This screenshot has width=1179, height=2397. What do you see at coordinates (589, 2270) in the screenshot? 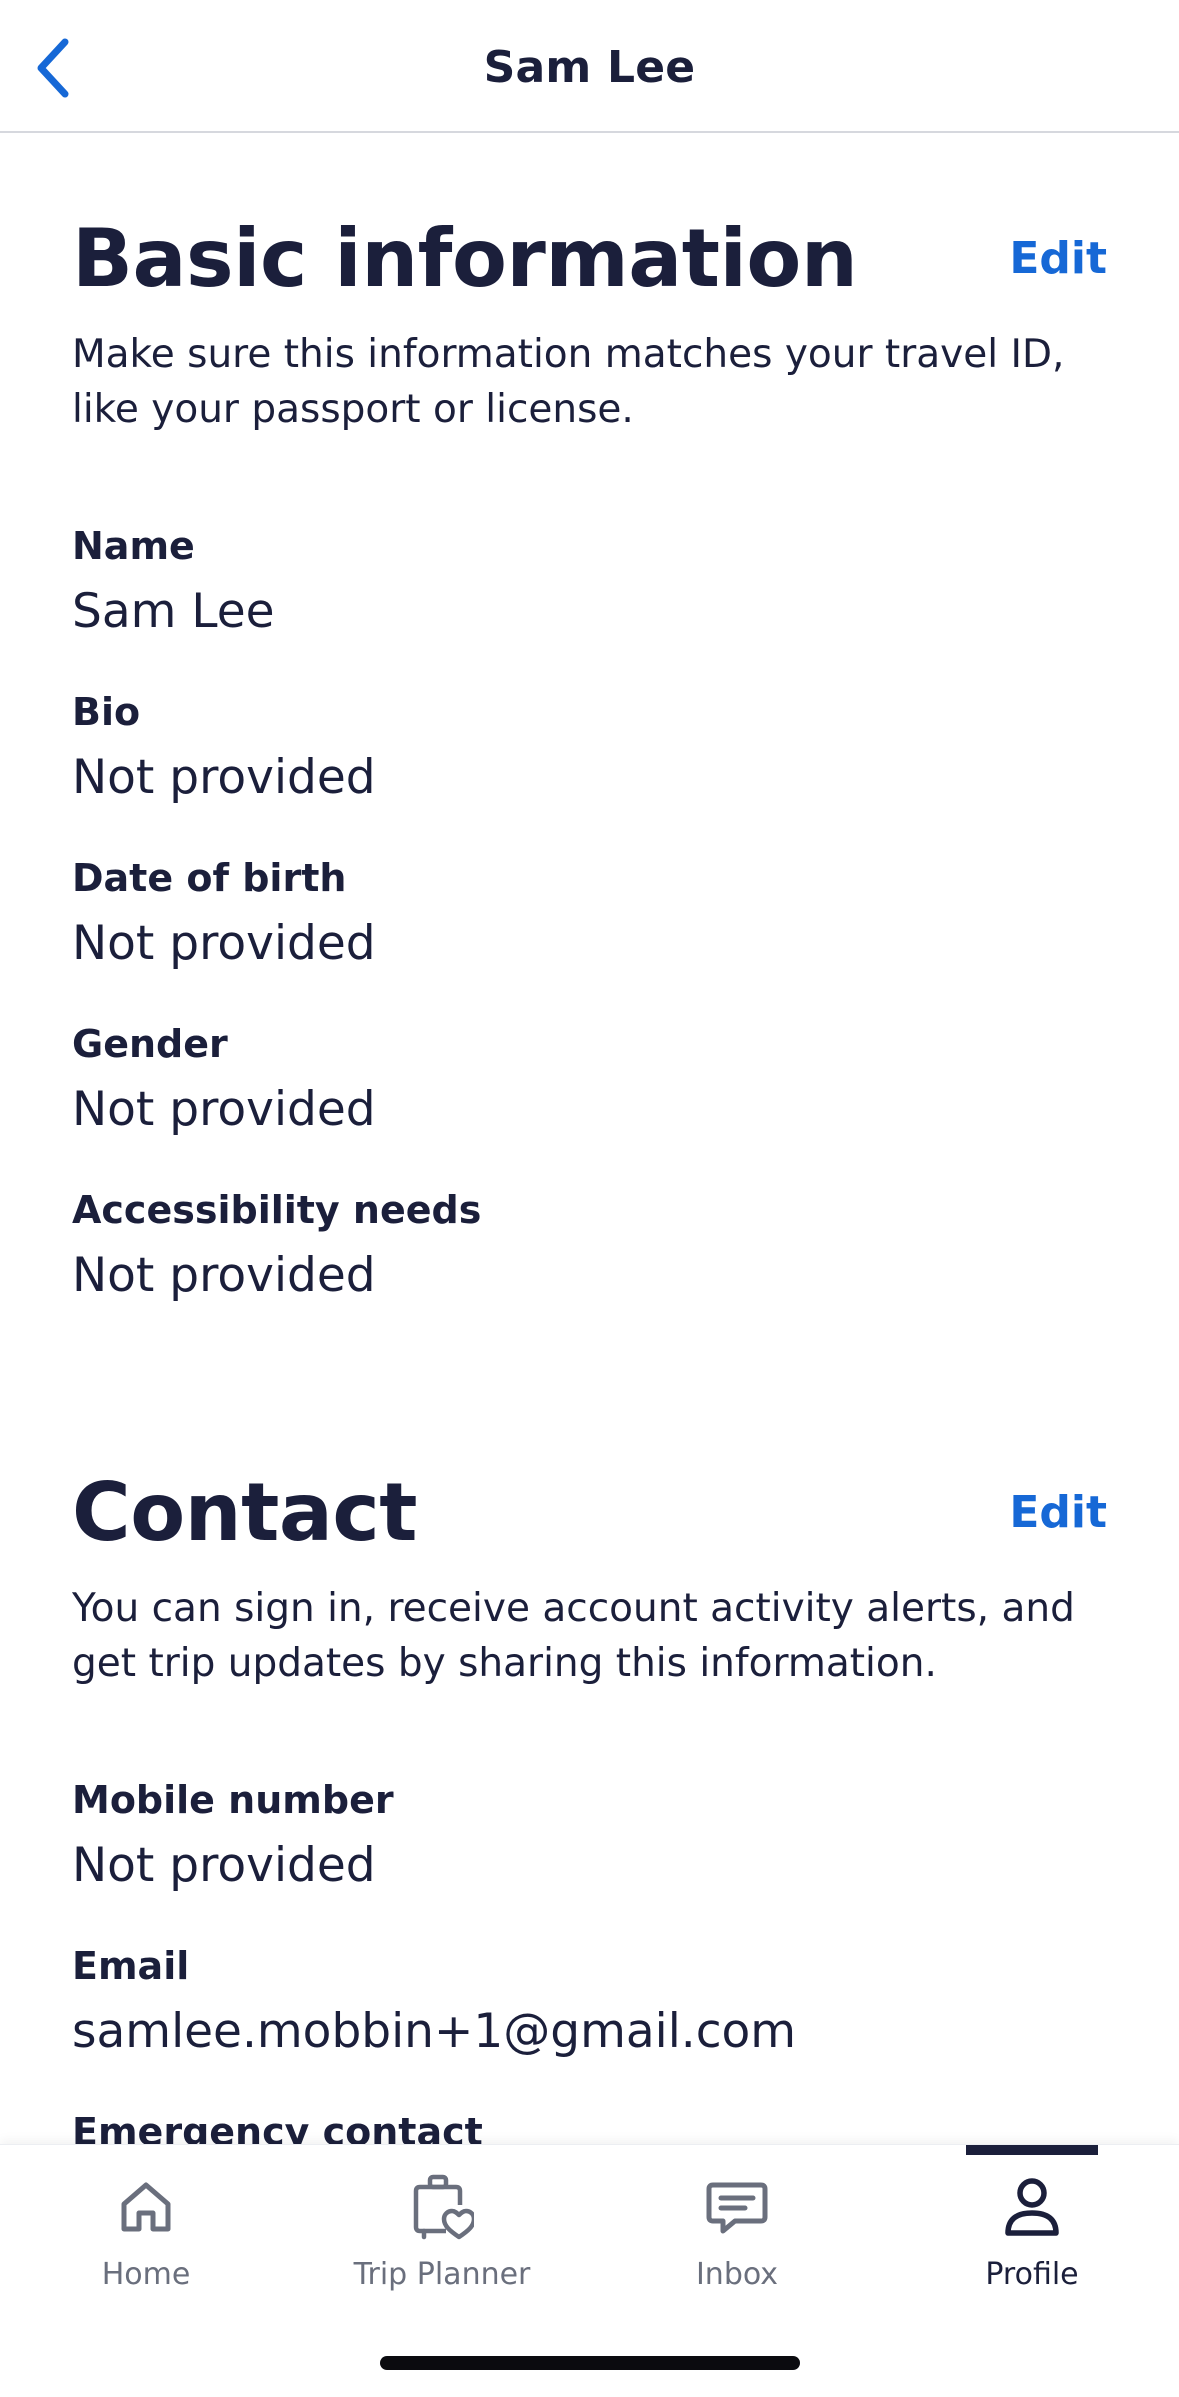
I see `bottom-tab-bar: Home Trip Planner Inbox Profile` at bounding box center [589, 2270].